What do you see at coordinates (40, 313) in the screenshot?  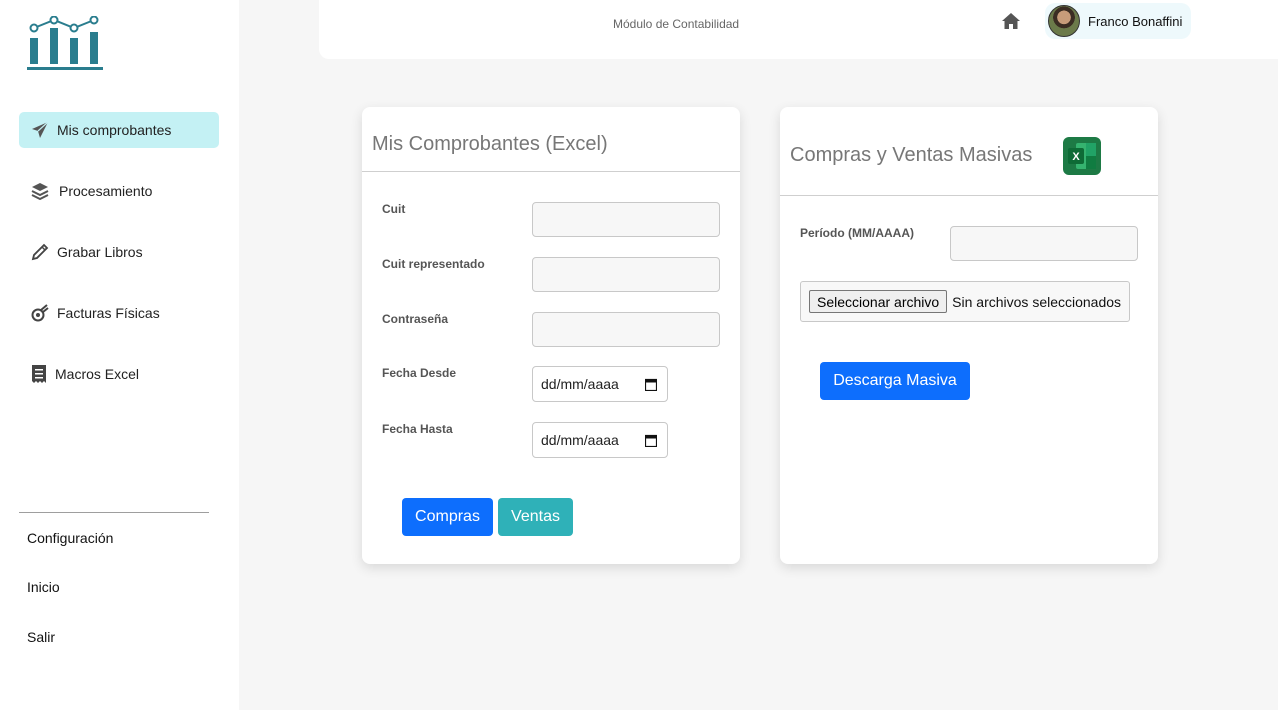 I see `comet-icon` at bounding box center [40, 313].